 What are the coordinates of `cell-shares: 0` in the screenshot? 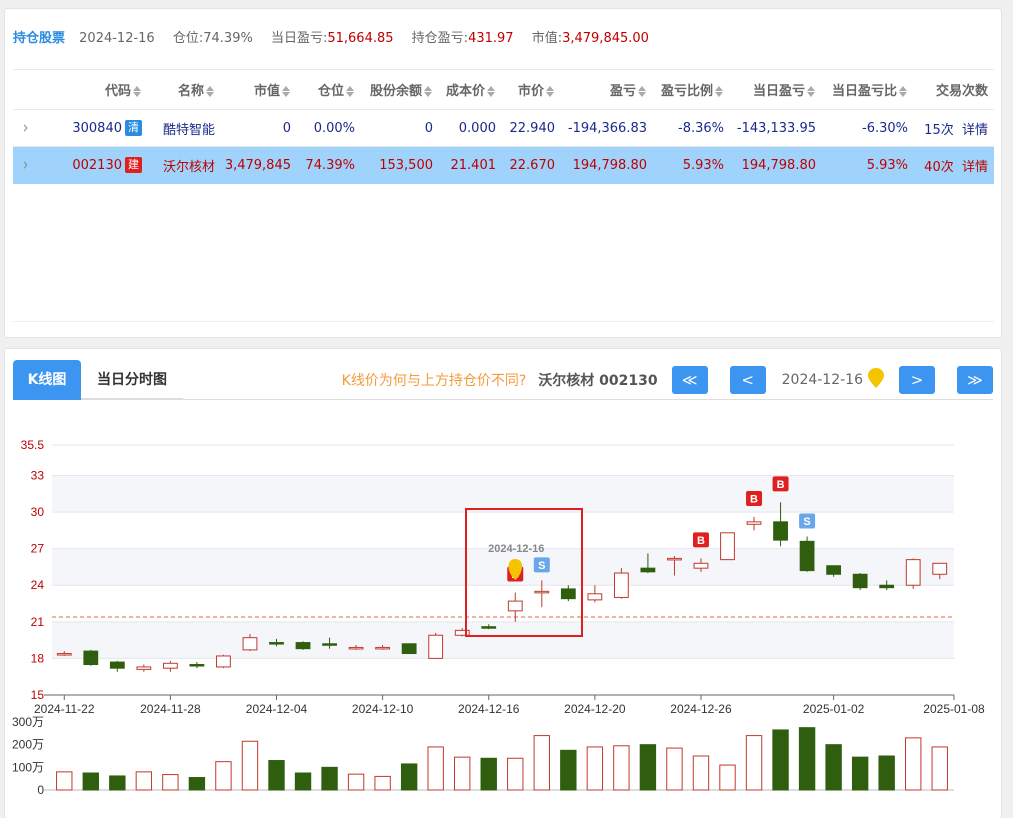 It's located at (400, 128).